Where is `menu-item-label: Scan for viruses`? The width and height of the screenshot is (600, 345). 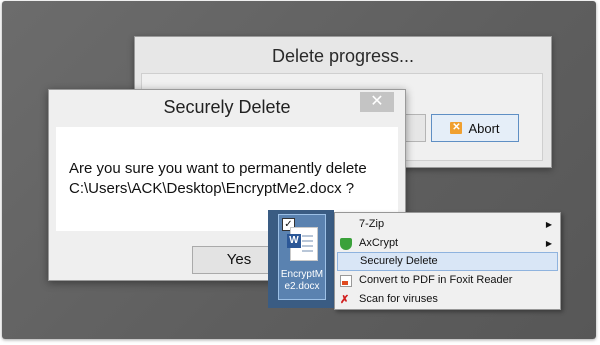 menu-item-label: Scan for viruses is located at coordinates (398, 299).